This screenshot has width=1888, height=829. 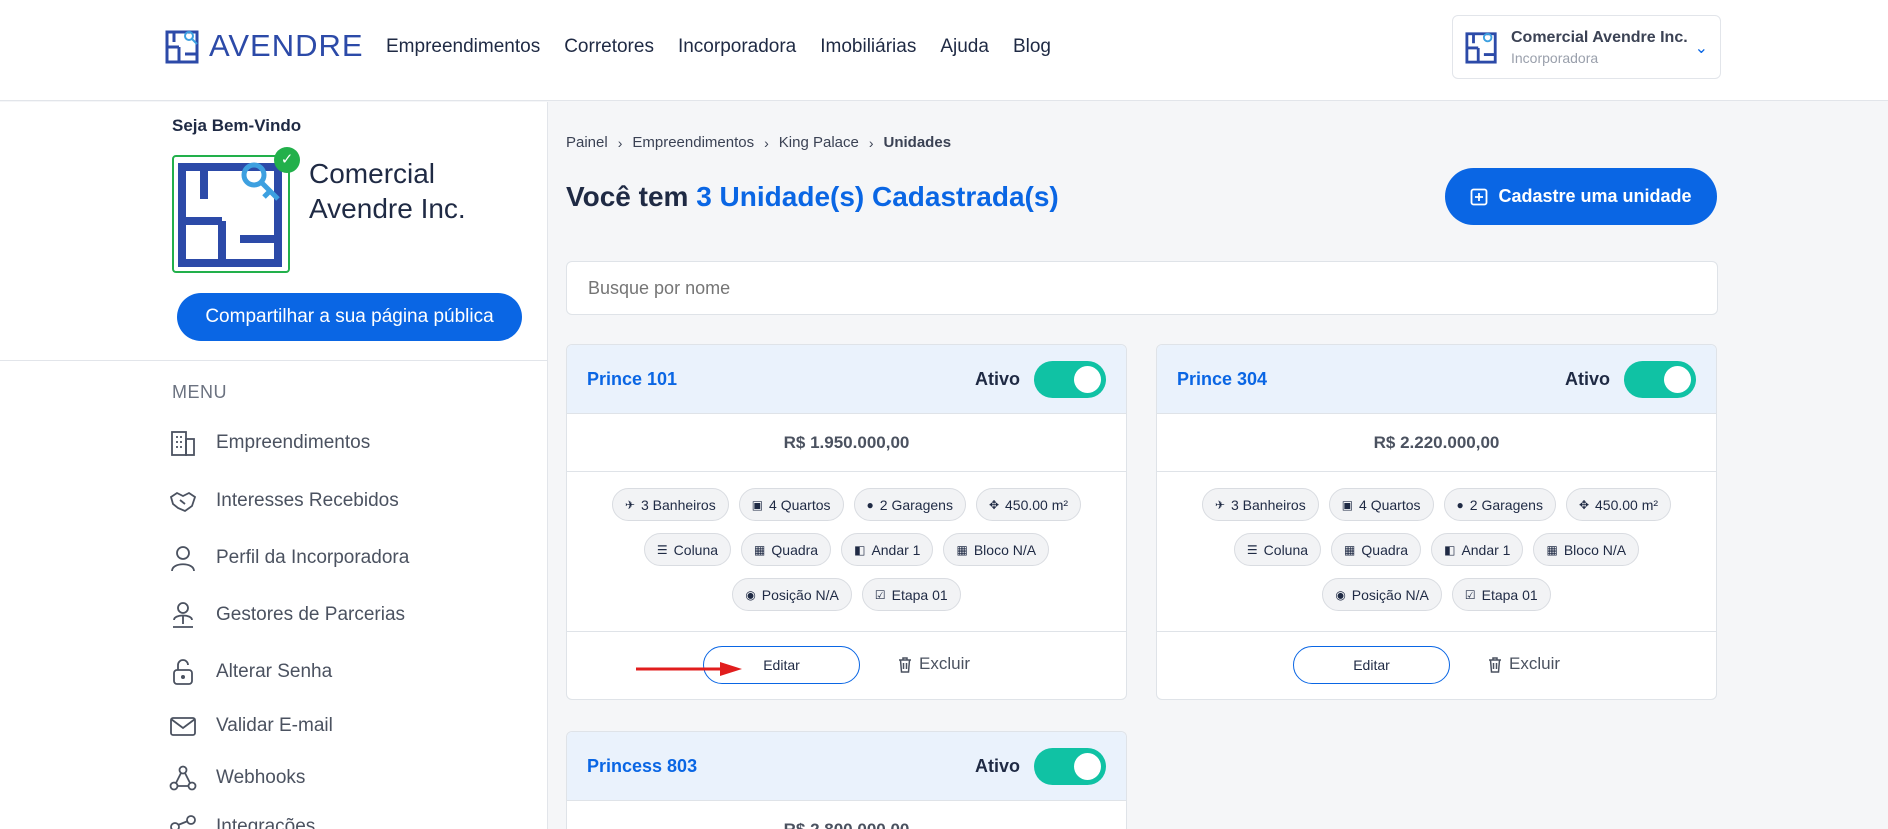 I want to click on sidebar-item-label: Perfil da Incorporadora, so click(x=313, y=557).